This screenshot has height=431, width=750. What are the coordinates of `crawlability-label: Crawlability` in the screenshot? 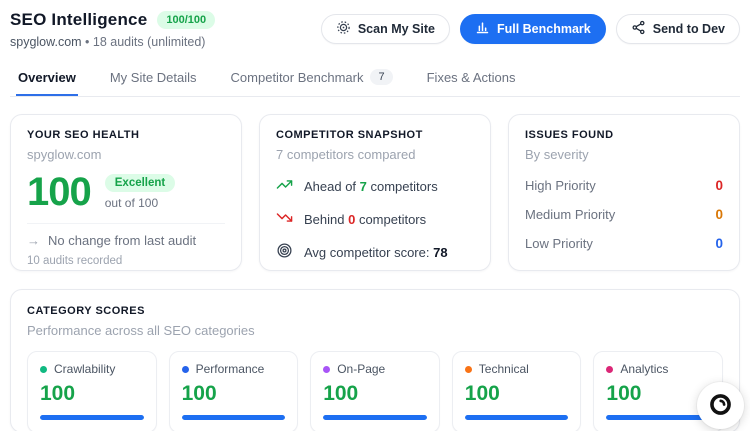 It's located at (85, 369).